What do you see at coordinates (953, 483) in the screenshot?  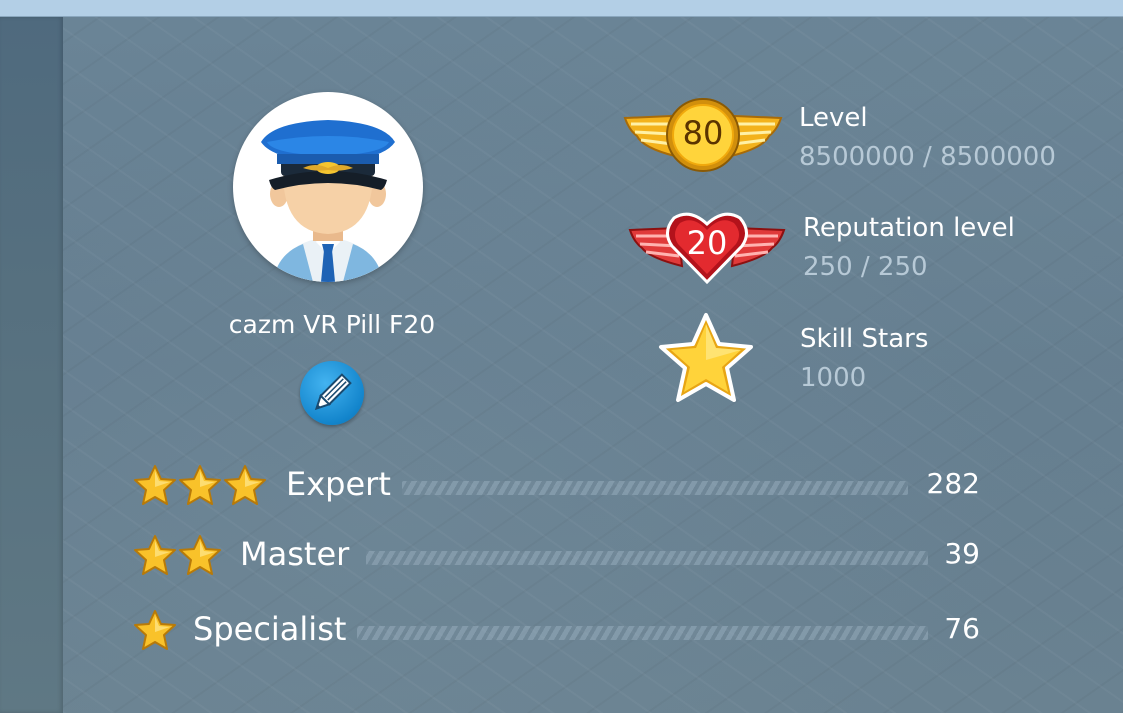 I see `rank-count-expert: 282` at bounding box center [953, 483].